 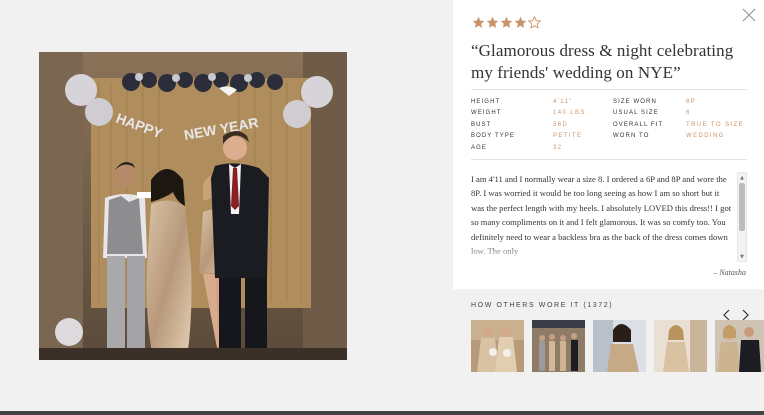 What do you see at coordinates (742, 256) in the screenshot?
I see `scroll-down-arrow-icon: ▼` at bounding box center [742, 256].